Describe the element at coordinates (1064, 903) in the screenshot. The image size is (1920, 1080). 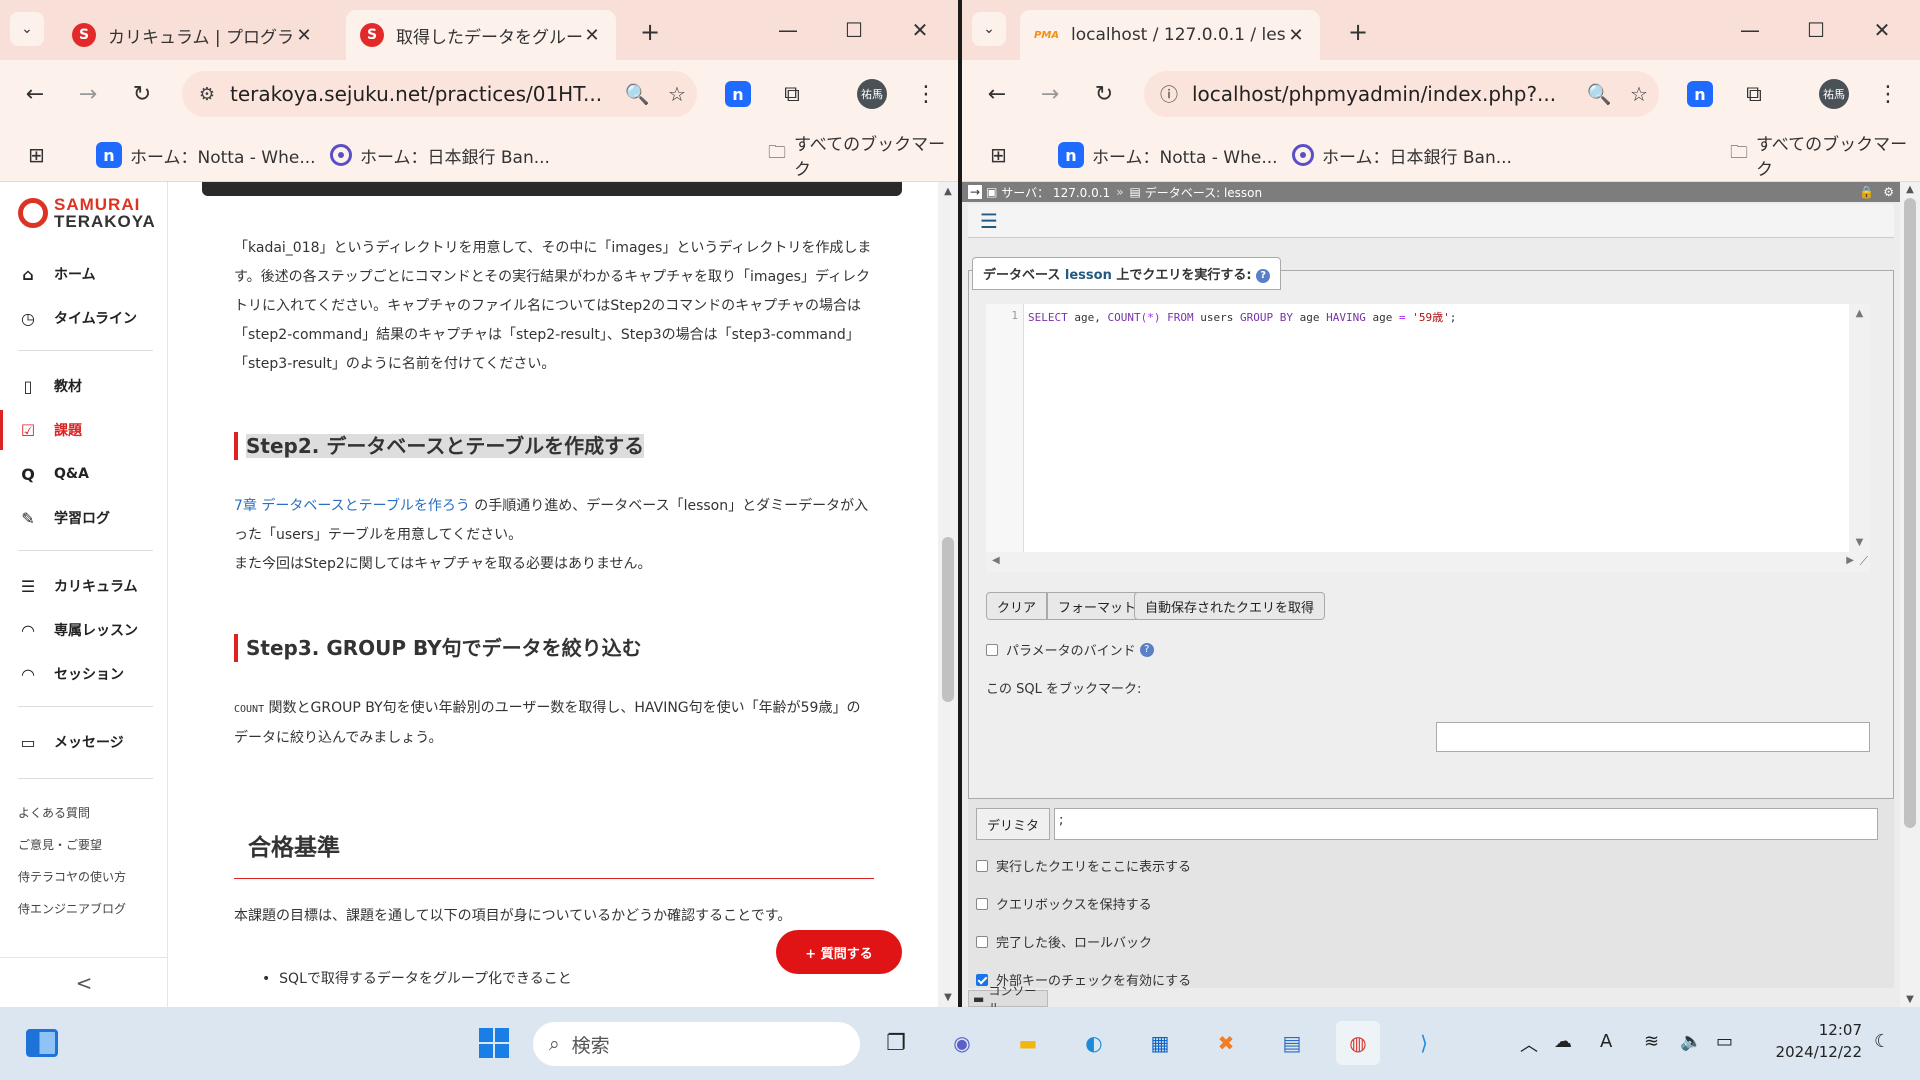
I see `retain-query-box-checkbox: クエリボックスを保持する` at that location.